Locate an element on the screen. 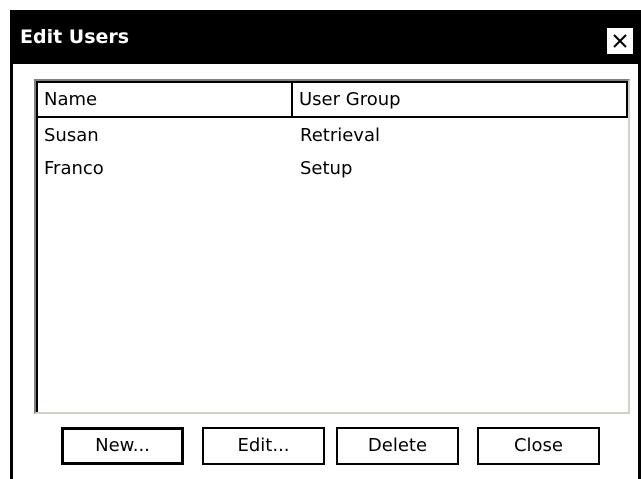 The width and height of the screenshot is (641, 479). list-row: Susan Retrieval is located at coordinates (333, 136).